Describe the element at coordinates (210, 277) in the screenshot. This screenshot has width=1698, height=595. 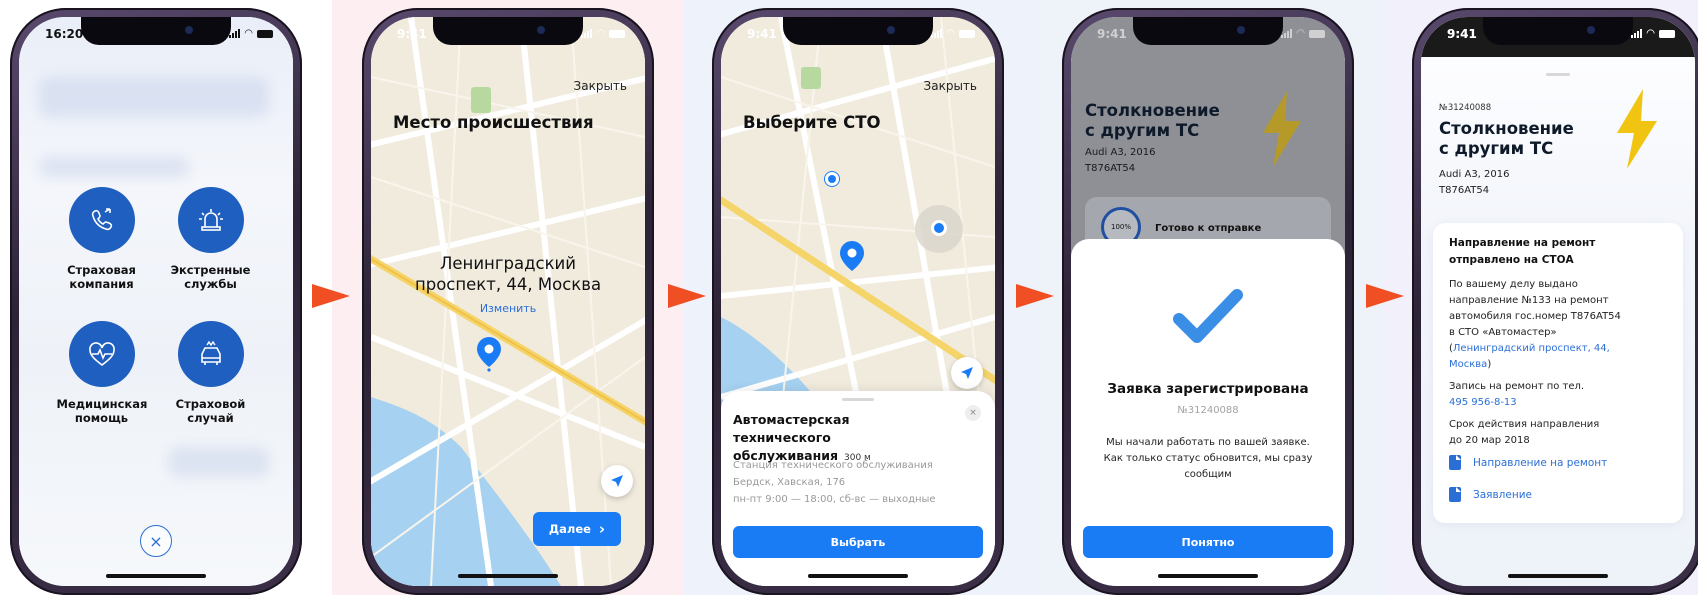
I see `service-label: Экстренные службы` at that location.